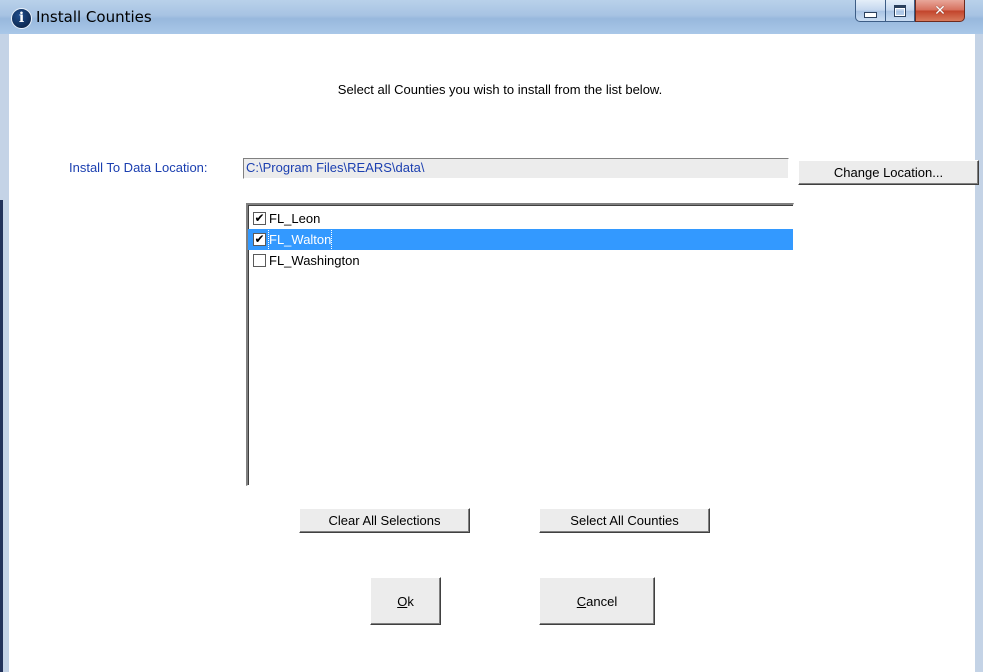 Image resolution: width=983 pixels, height=672 pixels. I want to click on title-bar: i Install Counties ✕, so click(491, 17).